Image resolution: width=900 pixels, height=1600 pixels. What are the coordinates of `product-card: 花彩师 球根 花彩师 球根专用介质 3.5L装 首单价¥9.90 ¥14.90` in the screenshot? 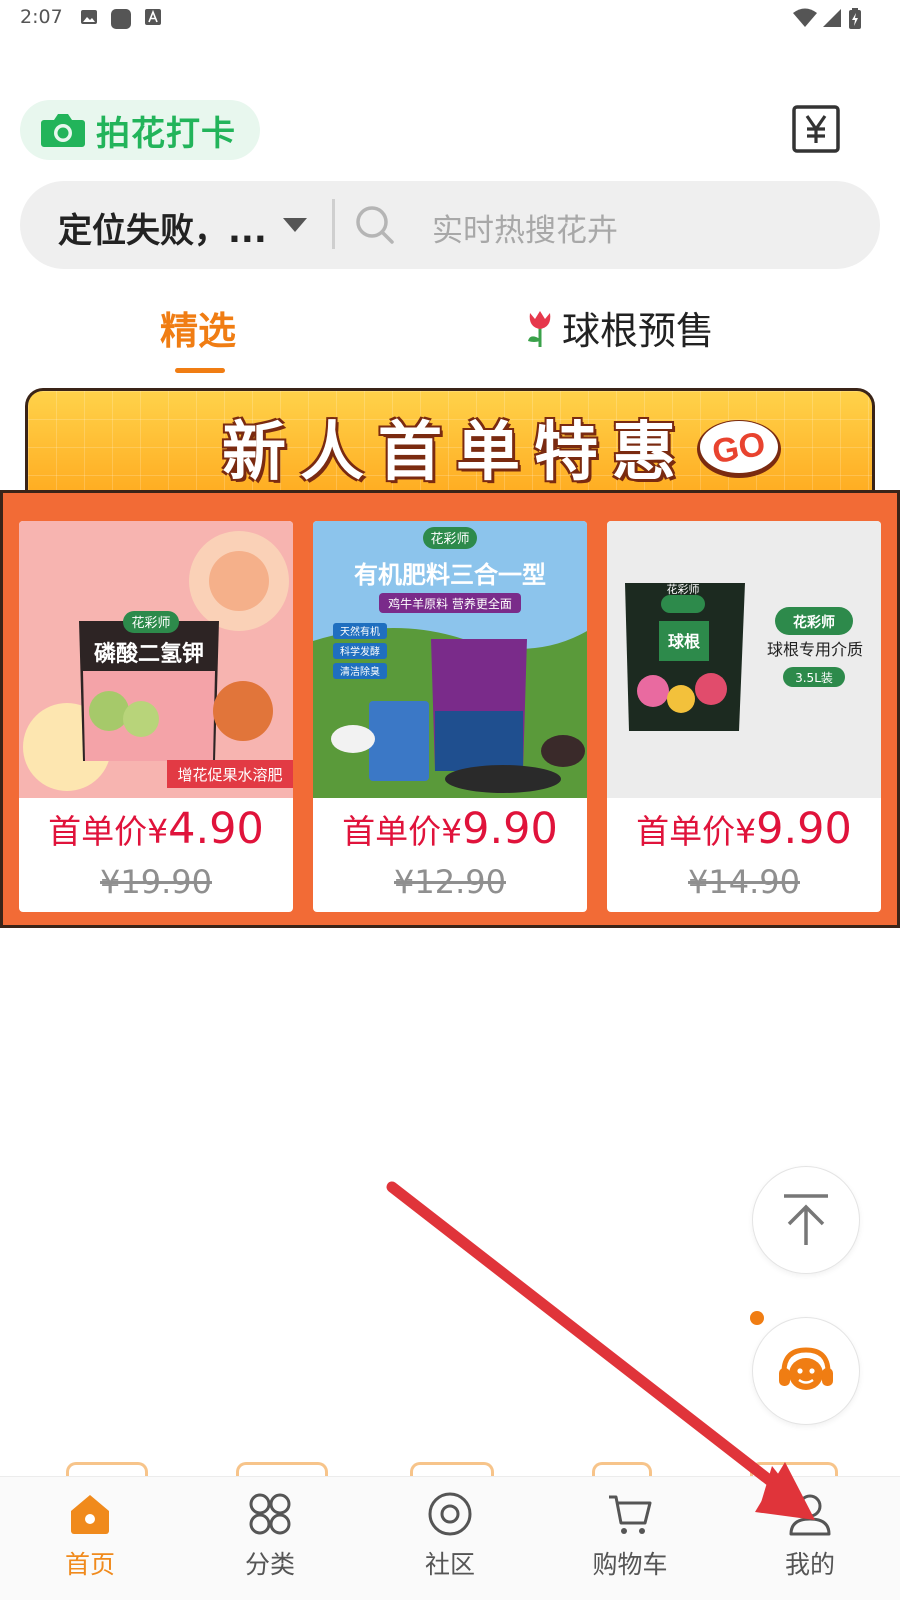 It's located at (744, 716).